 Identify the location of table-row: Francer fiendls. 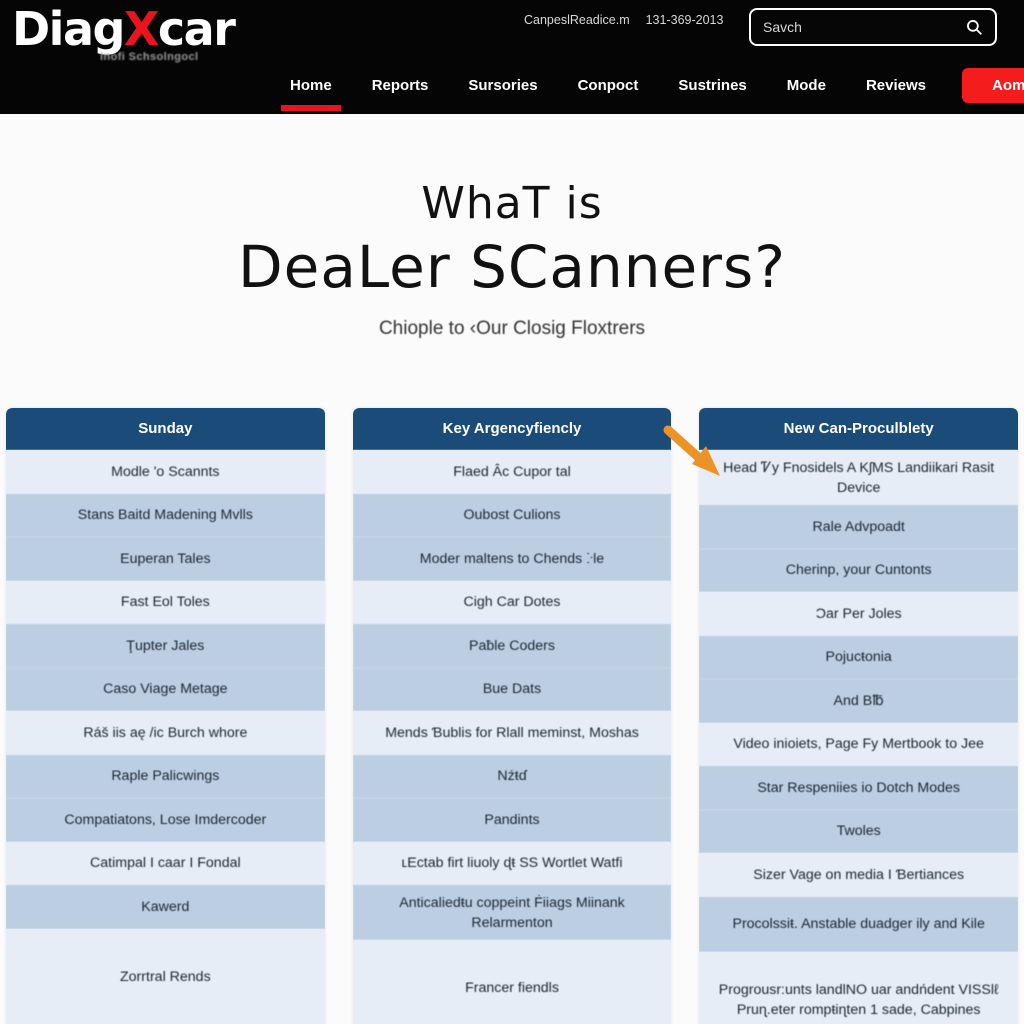
(512, 982).